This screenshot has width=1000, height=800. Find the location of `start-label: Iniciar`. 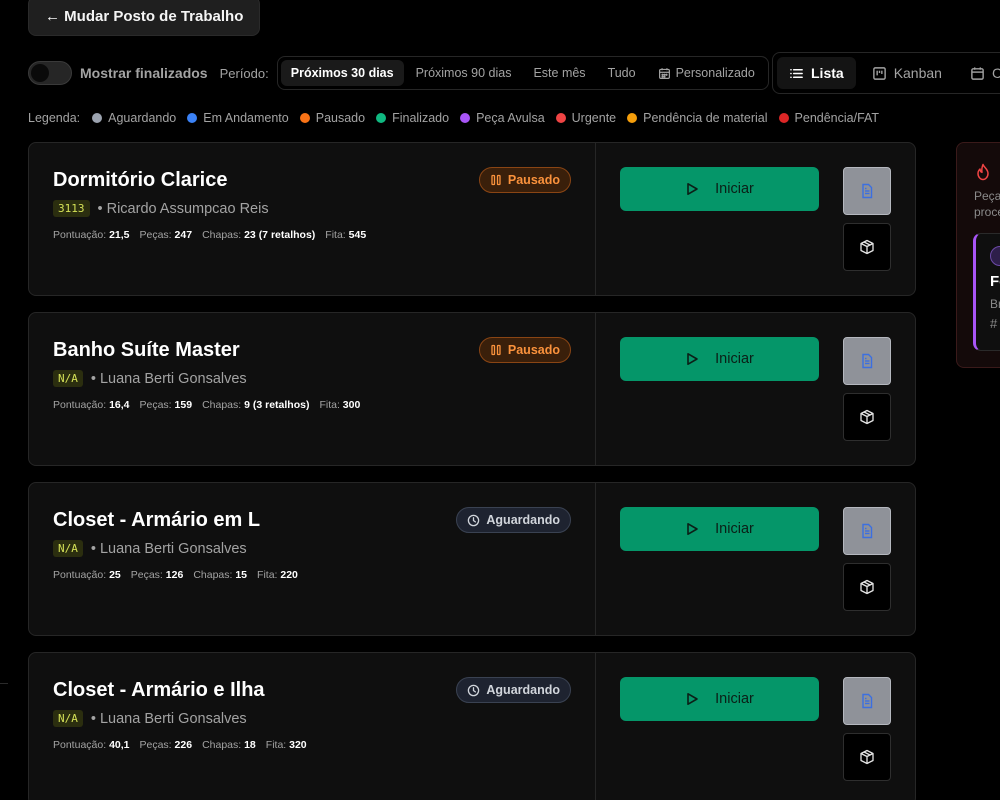

start-label: Iniciar is located at coordinates (734, 699).